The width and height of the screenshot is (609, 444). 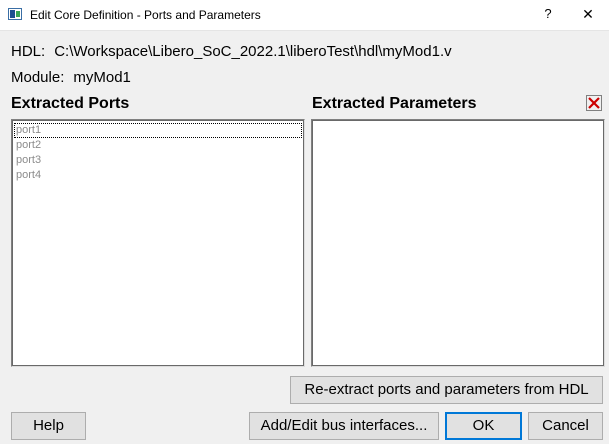 I want to click on module-line: Module: myMod1, so click(x=71, y=77).